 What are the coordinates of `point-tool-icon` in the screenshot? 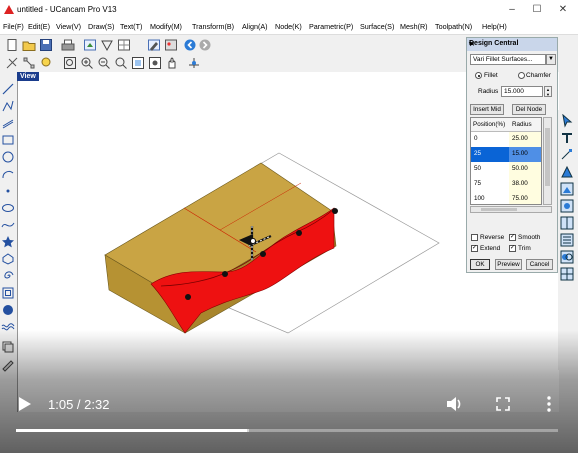 It's located at (8, 191).